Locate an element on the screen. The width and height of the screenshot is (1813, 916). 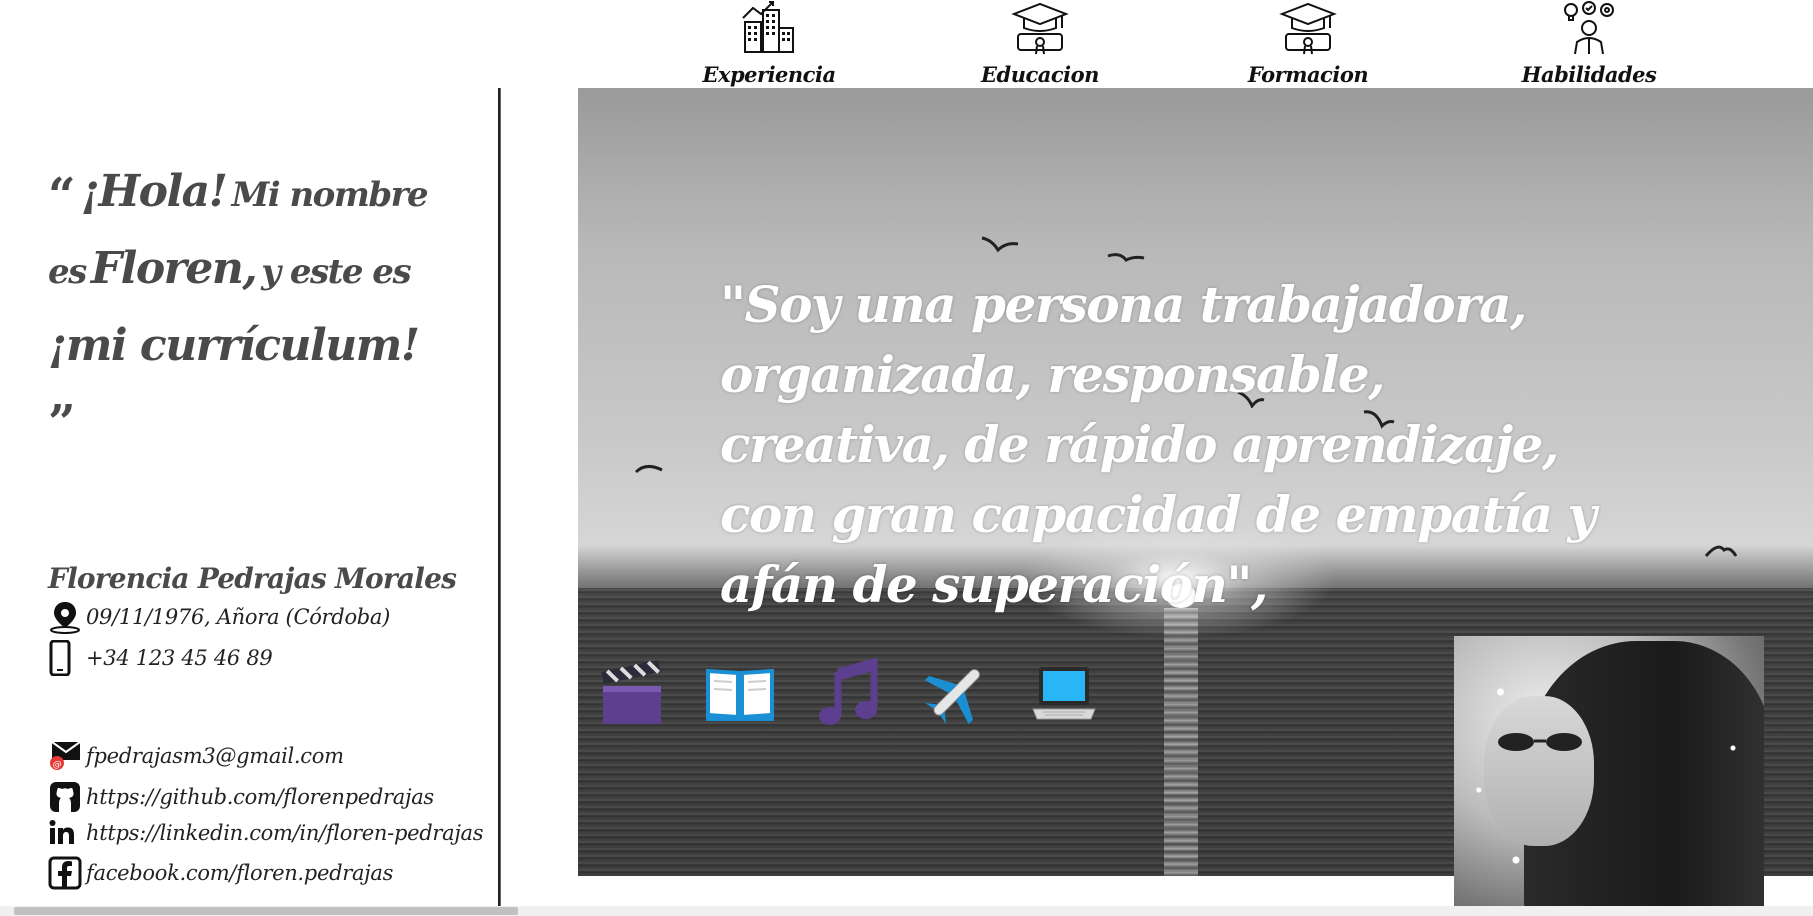
hobby-music is located at coordinates (848, 693).